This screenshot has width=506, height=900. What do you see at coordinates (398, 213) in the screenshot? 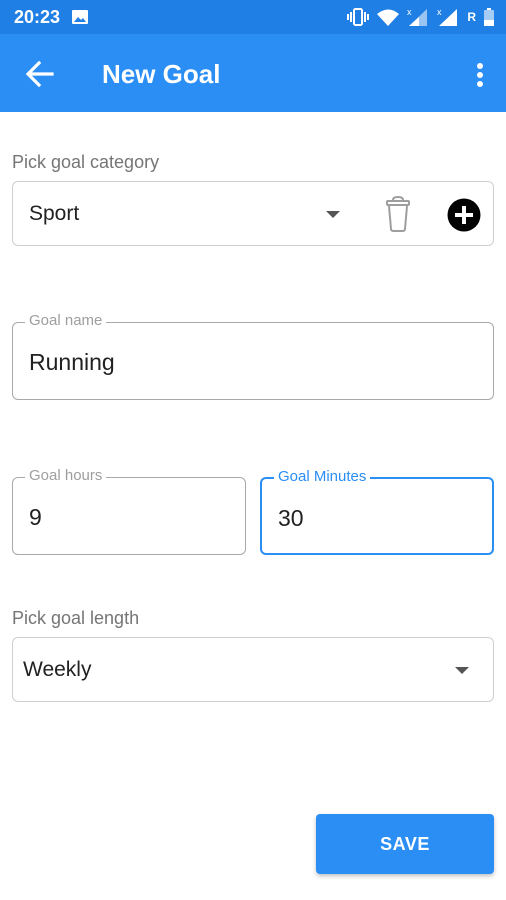
I see `trash-icon` at bounding box center [398, 213].